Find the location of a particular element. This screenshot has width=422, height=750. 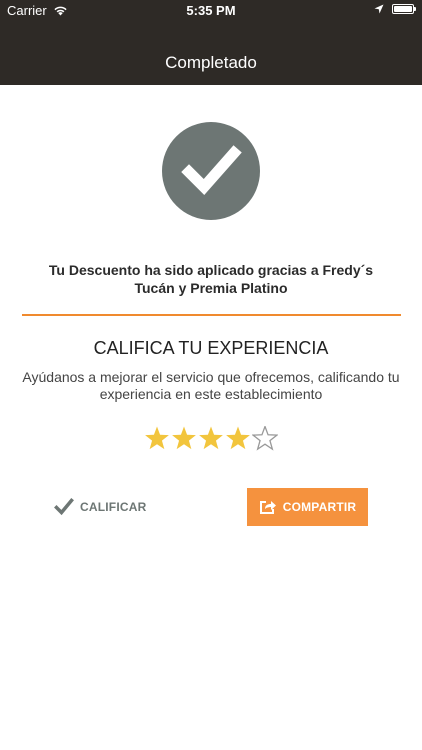

star-rating is located at coordinates (212, 439).